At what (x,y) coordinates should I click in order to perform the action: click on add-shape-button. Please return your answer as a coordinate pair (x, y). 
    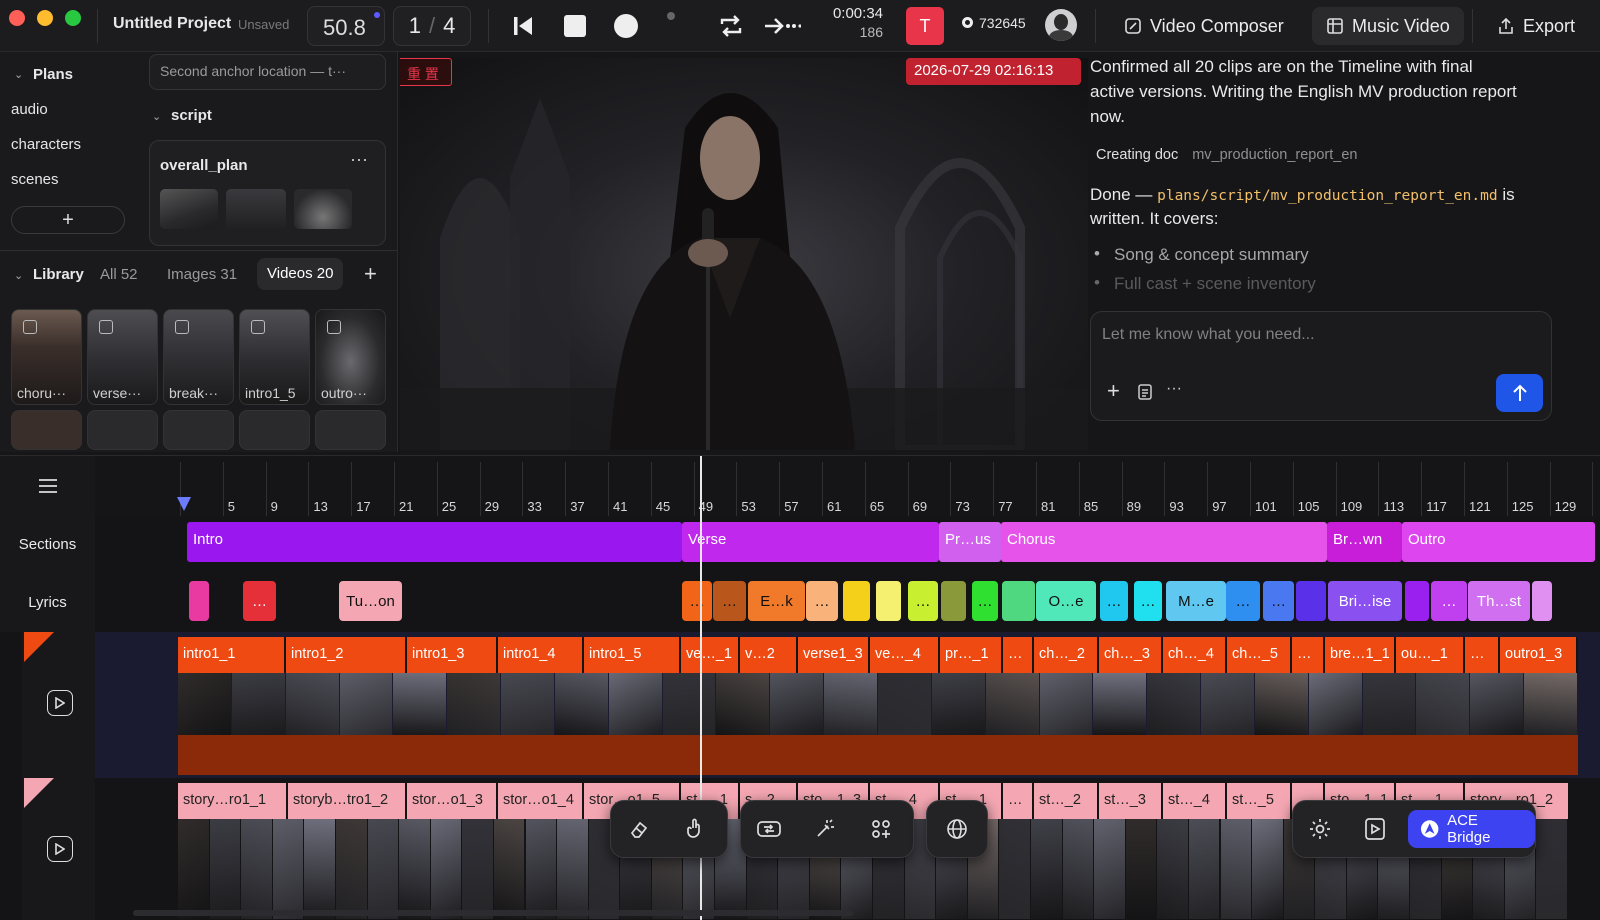
    Looking at the image, I should click on (881, 829).